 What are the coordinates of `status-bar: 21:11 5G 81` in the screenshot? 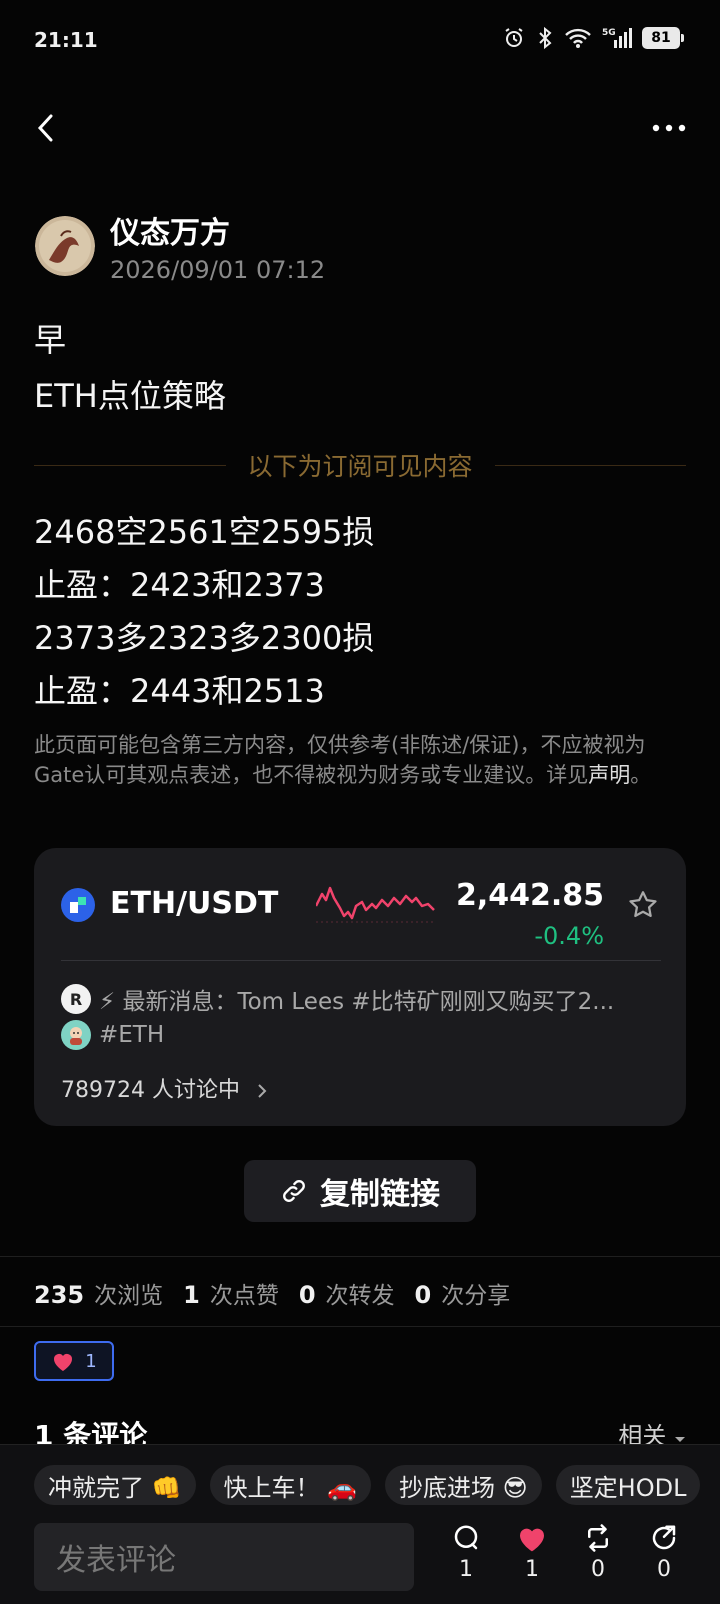 It's located at (360, 40).